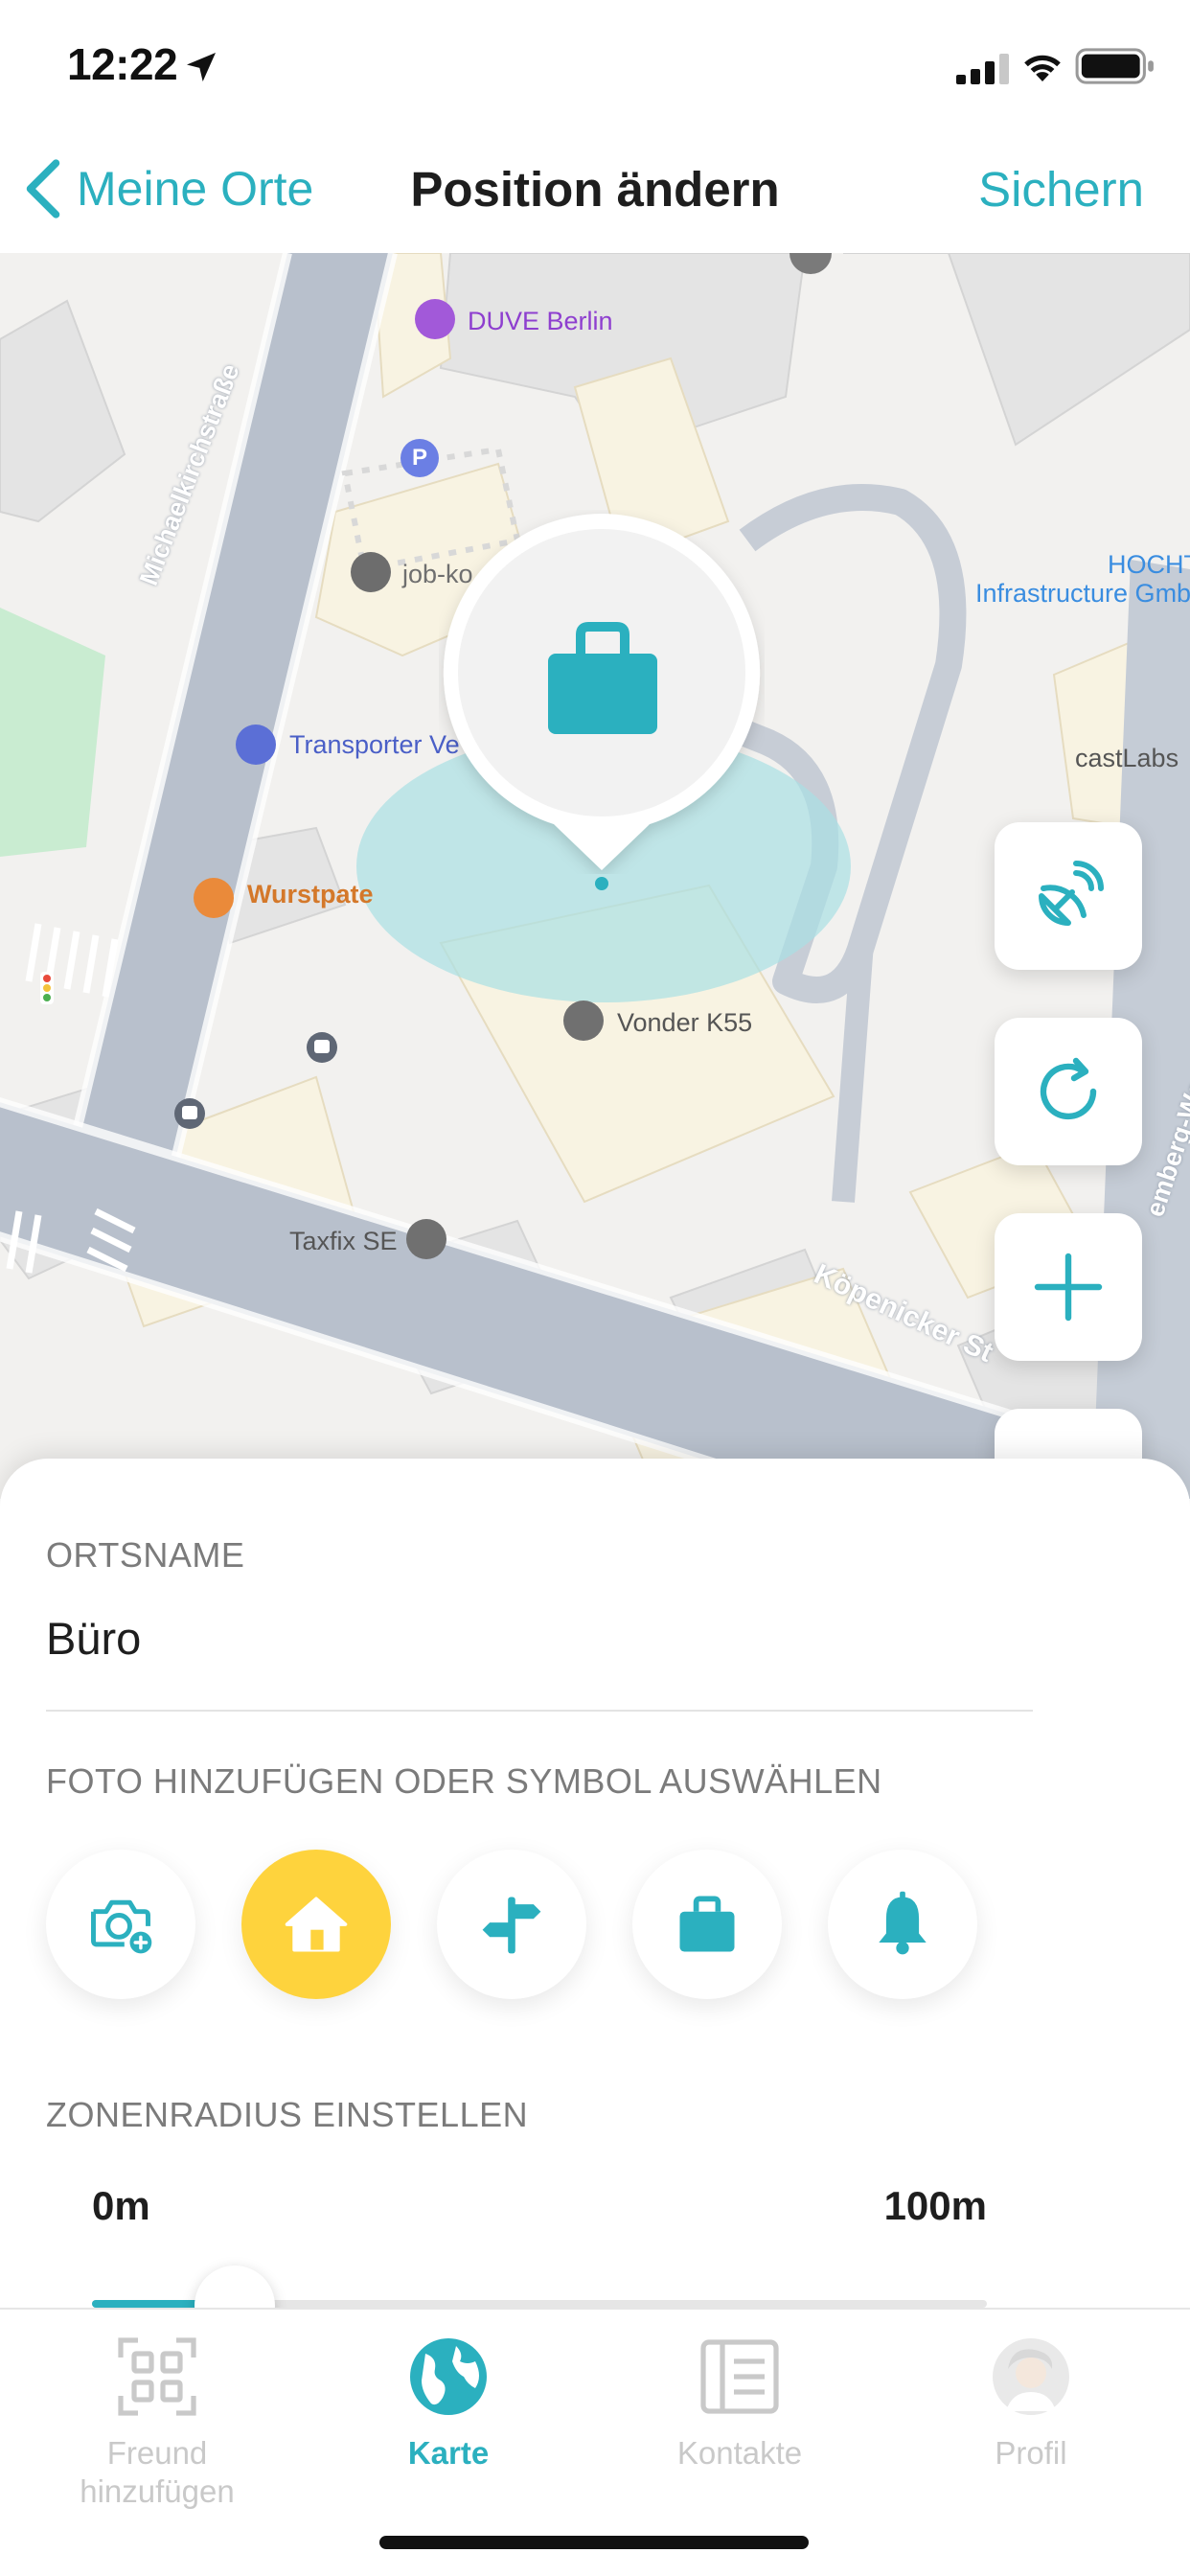 The width and height of the screenshot is (1190, 2576). What do you see at coordinates (595, 63) in the screenshot?
I see `status-bar: 12:22` at bounding box center [595, 63].